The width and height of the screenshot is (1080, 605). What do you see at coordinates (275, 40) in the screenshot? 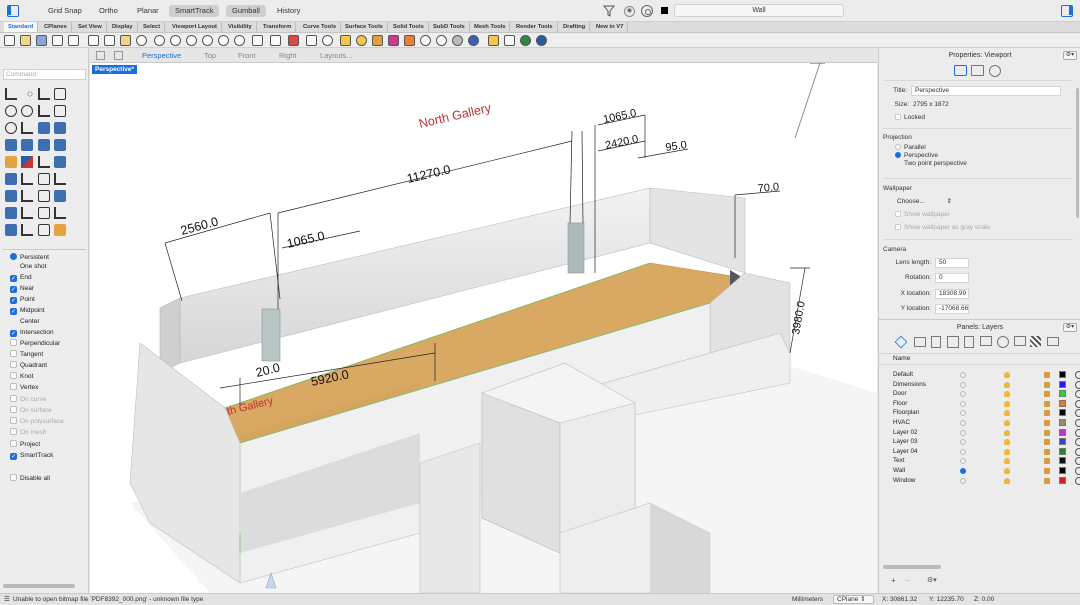
I see `grid-icon` at bounding box center [275, 40].